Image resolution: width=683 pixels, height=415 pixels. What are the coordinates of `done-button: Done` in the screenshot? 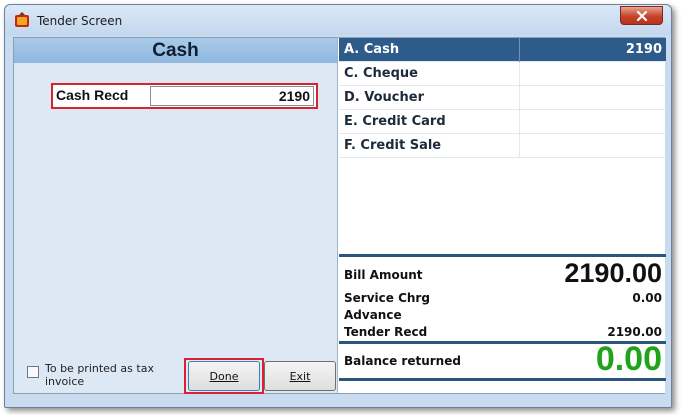 It's located at (224, 376).